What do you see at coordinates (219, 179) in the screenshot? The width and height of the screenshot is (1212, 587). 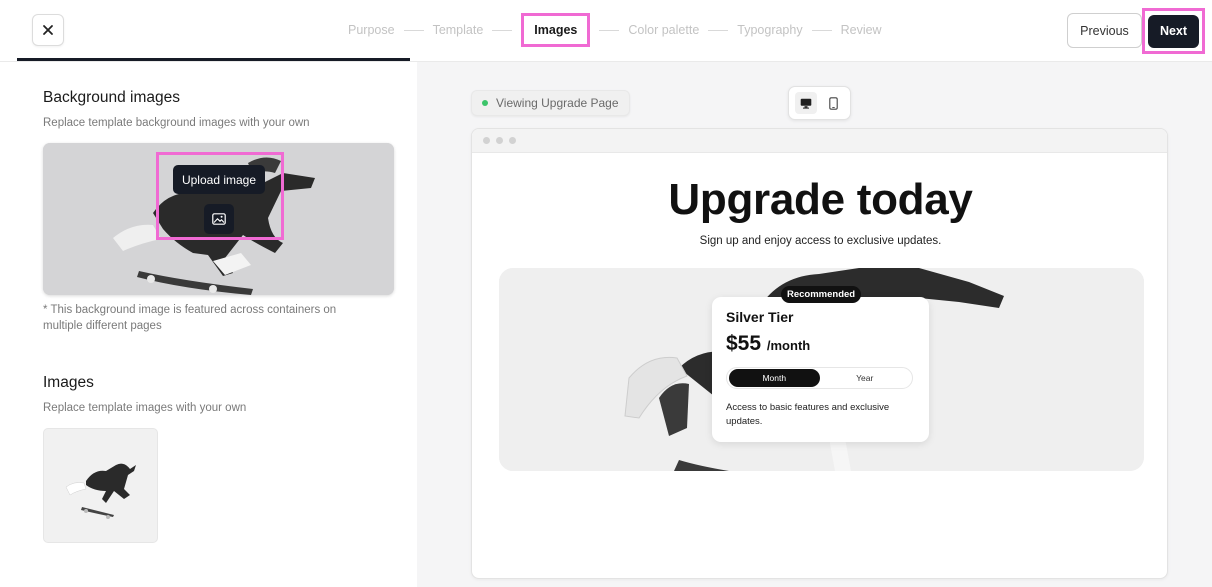 I see `upload-image-tooltip: Upload image` at bounding box center [219, 179].